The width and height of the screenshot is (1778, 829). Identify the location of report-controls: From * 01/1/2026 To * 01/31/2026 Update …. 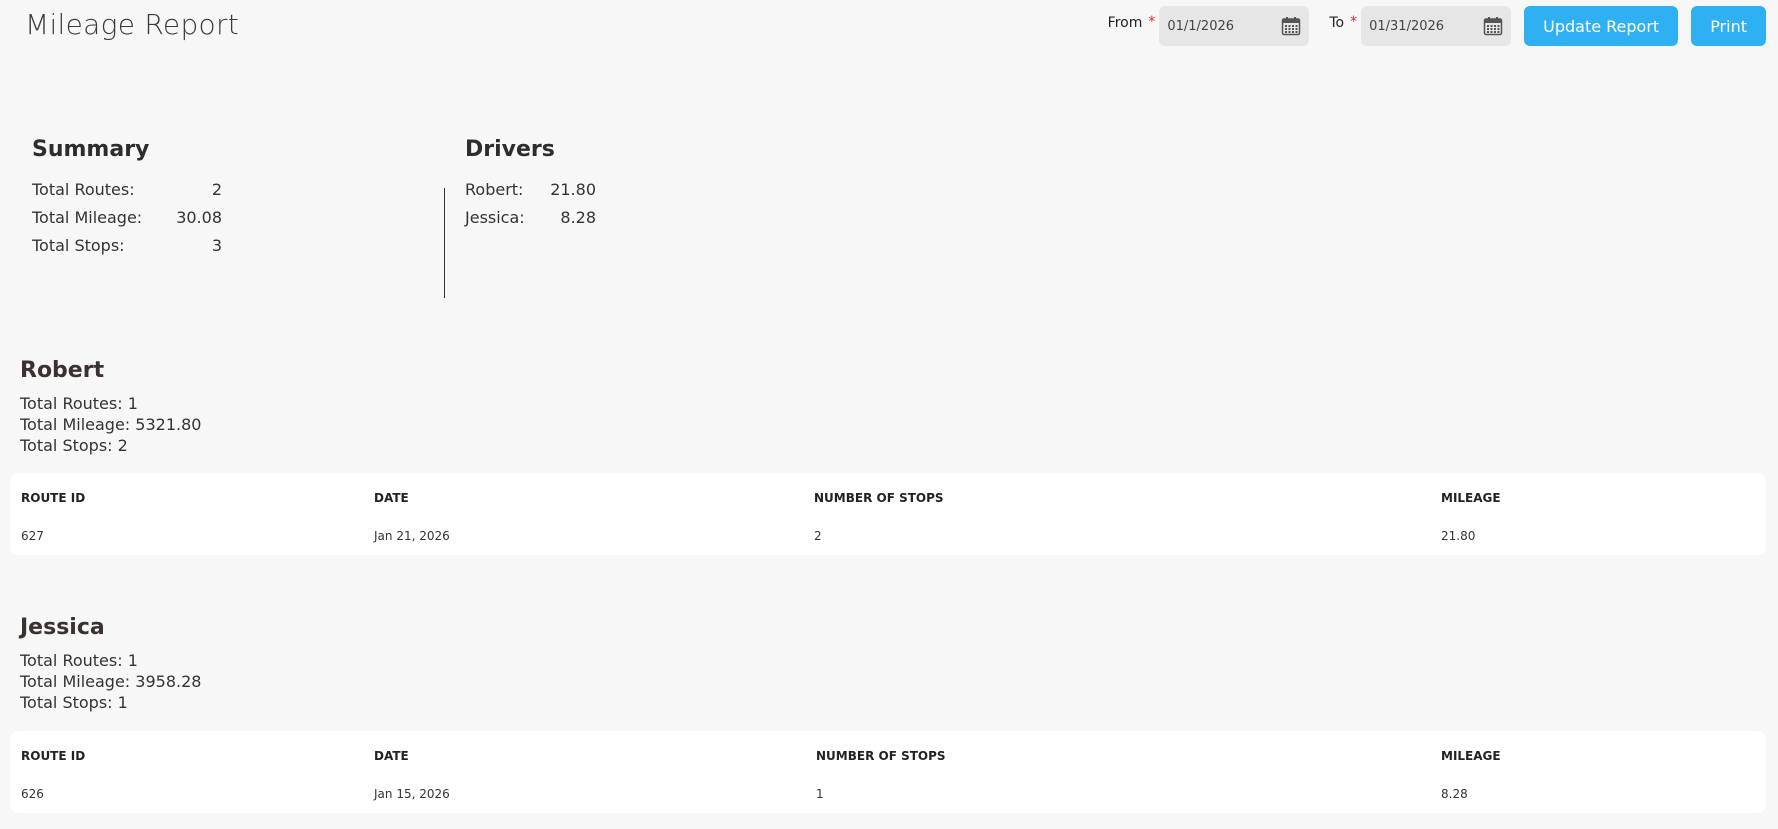
(1437, 26).